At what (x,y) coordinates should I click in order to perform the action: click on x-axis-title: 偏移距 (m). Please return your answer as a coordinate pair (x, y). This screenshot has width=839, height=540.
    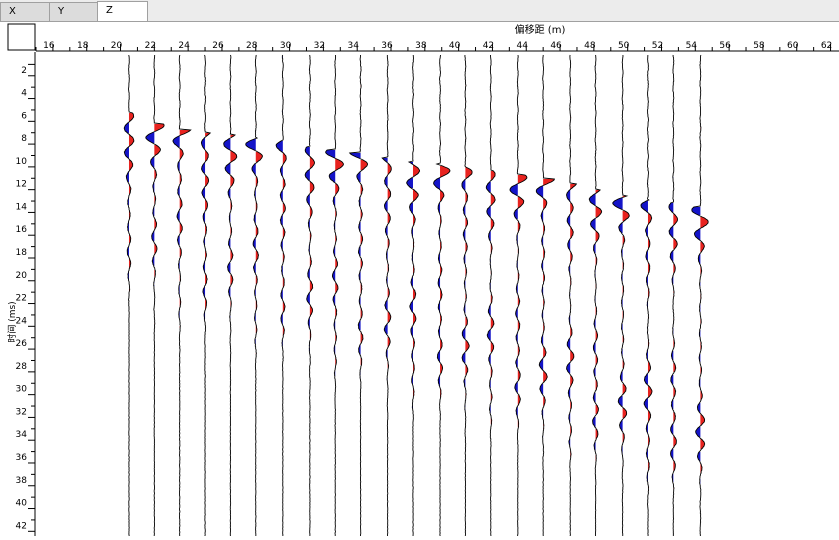
    Looking at the image, I should click on (540, 29).